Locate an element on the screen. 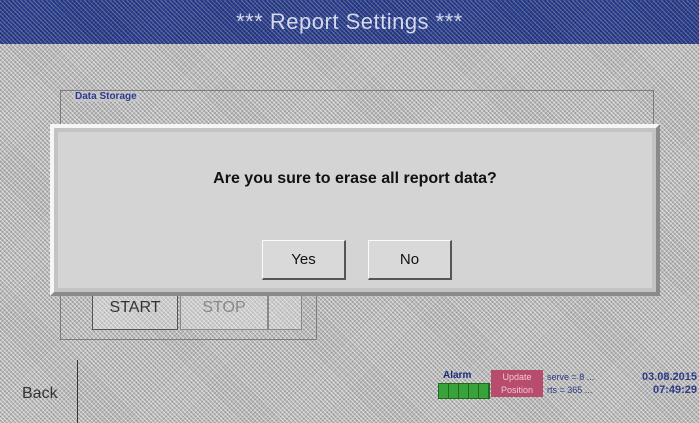  no-button: No is located at coordinates (410, 260).